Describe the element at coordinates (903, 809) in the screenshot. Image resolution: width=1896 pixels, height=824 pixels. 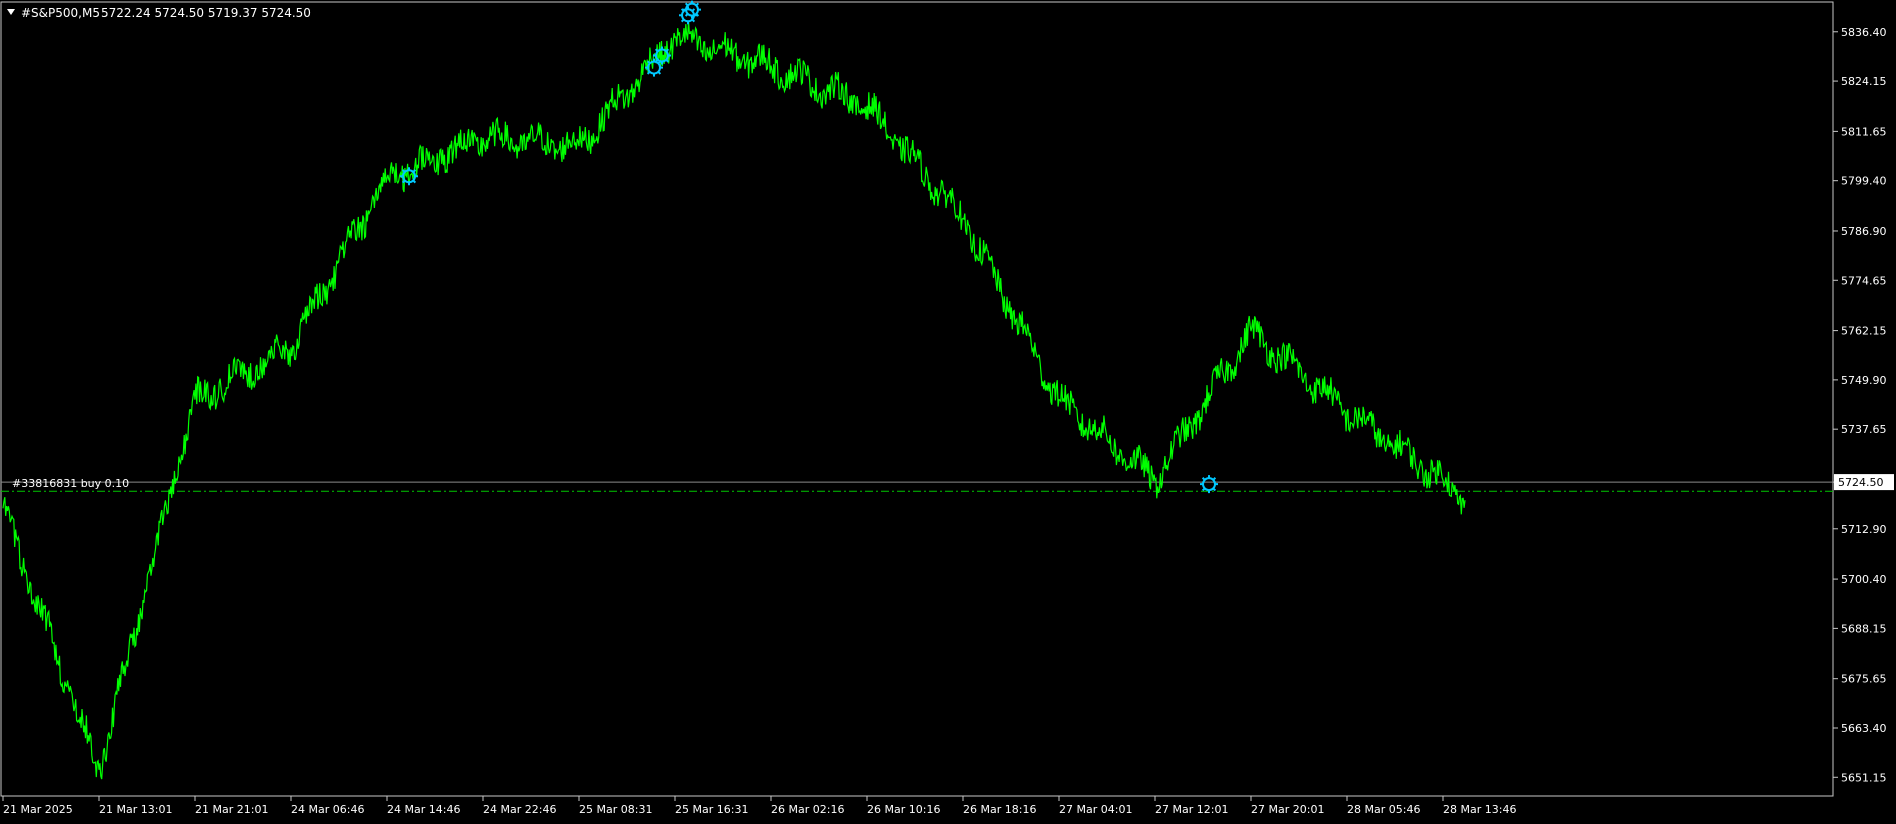
I see `time-tick-label: 26 Mar 10:16` at that location.